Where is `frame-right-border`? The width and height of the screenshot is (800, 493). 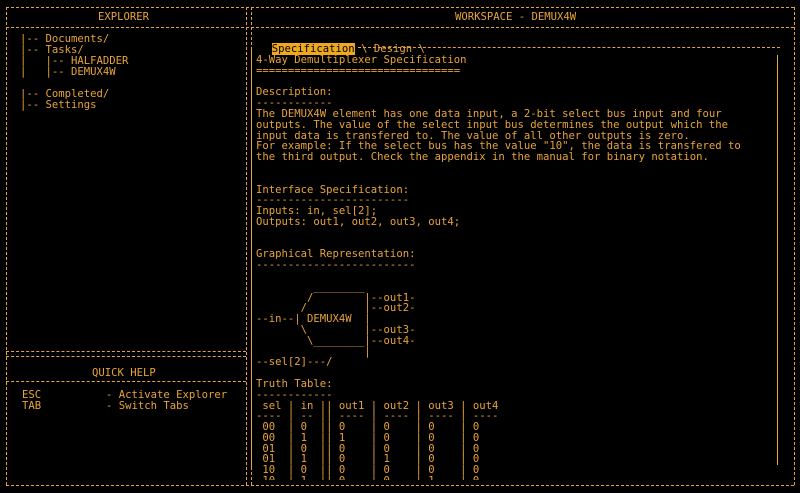
frame-right-border is located at coordinates (794, 246).